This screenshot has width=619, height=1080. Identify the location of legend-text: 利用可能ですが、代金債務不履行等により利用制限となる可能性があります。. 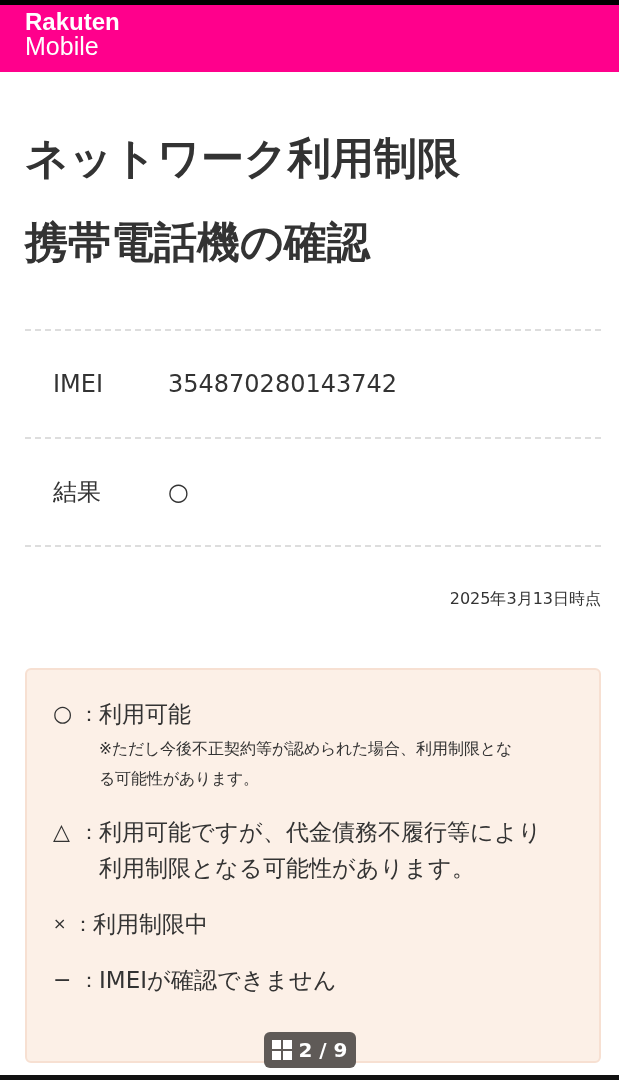
(321, 850).